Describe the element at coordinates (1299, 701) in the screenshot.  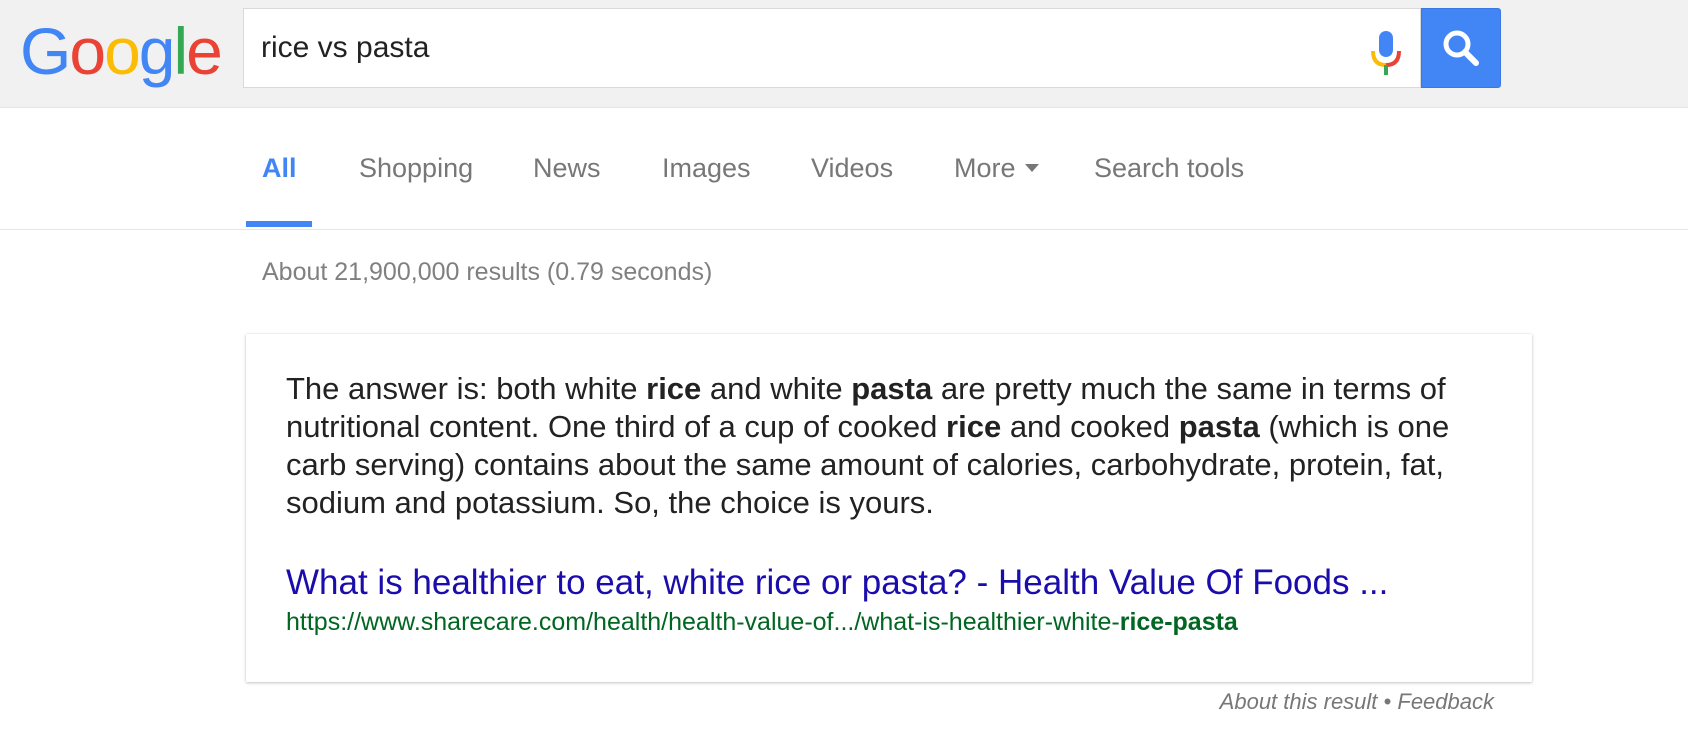
I see `about-this-result-link: About this result` at that location.